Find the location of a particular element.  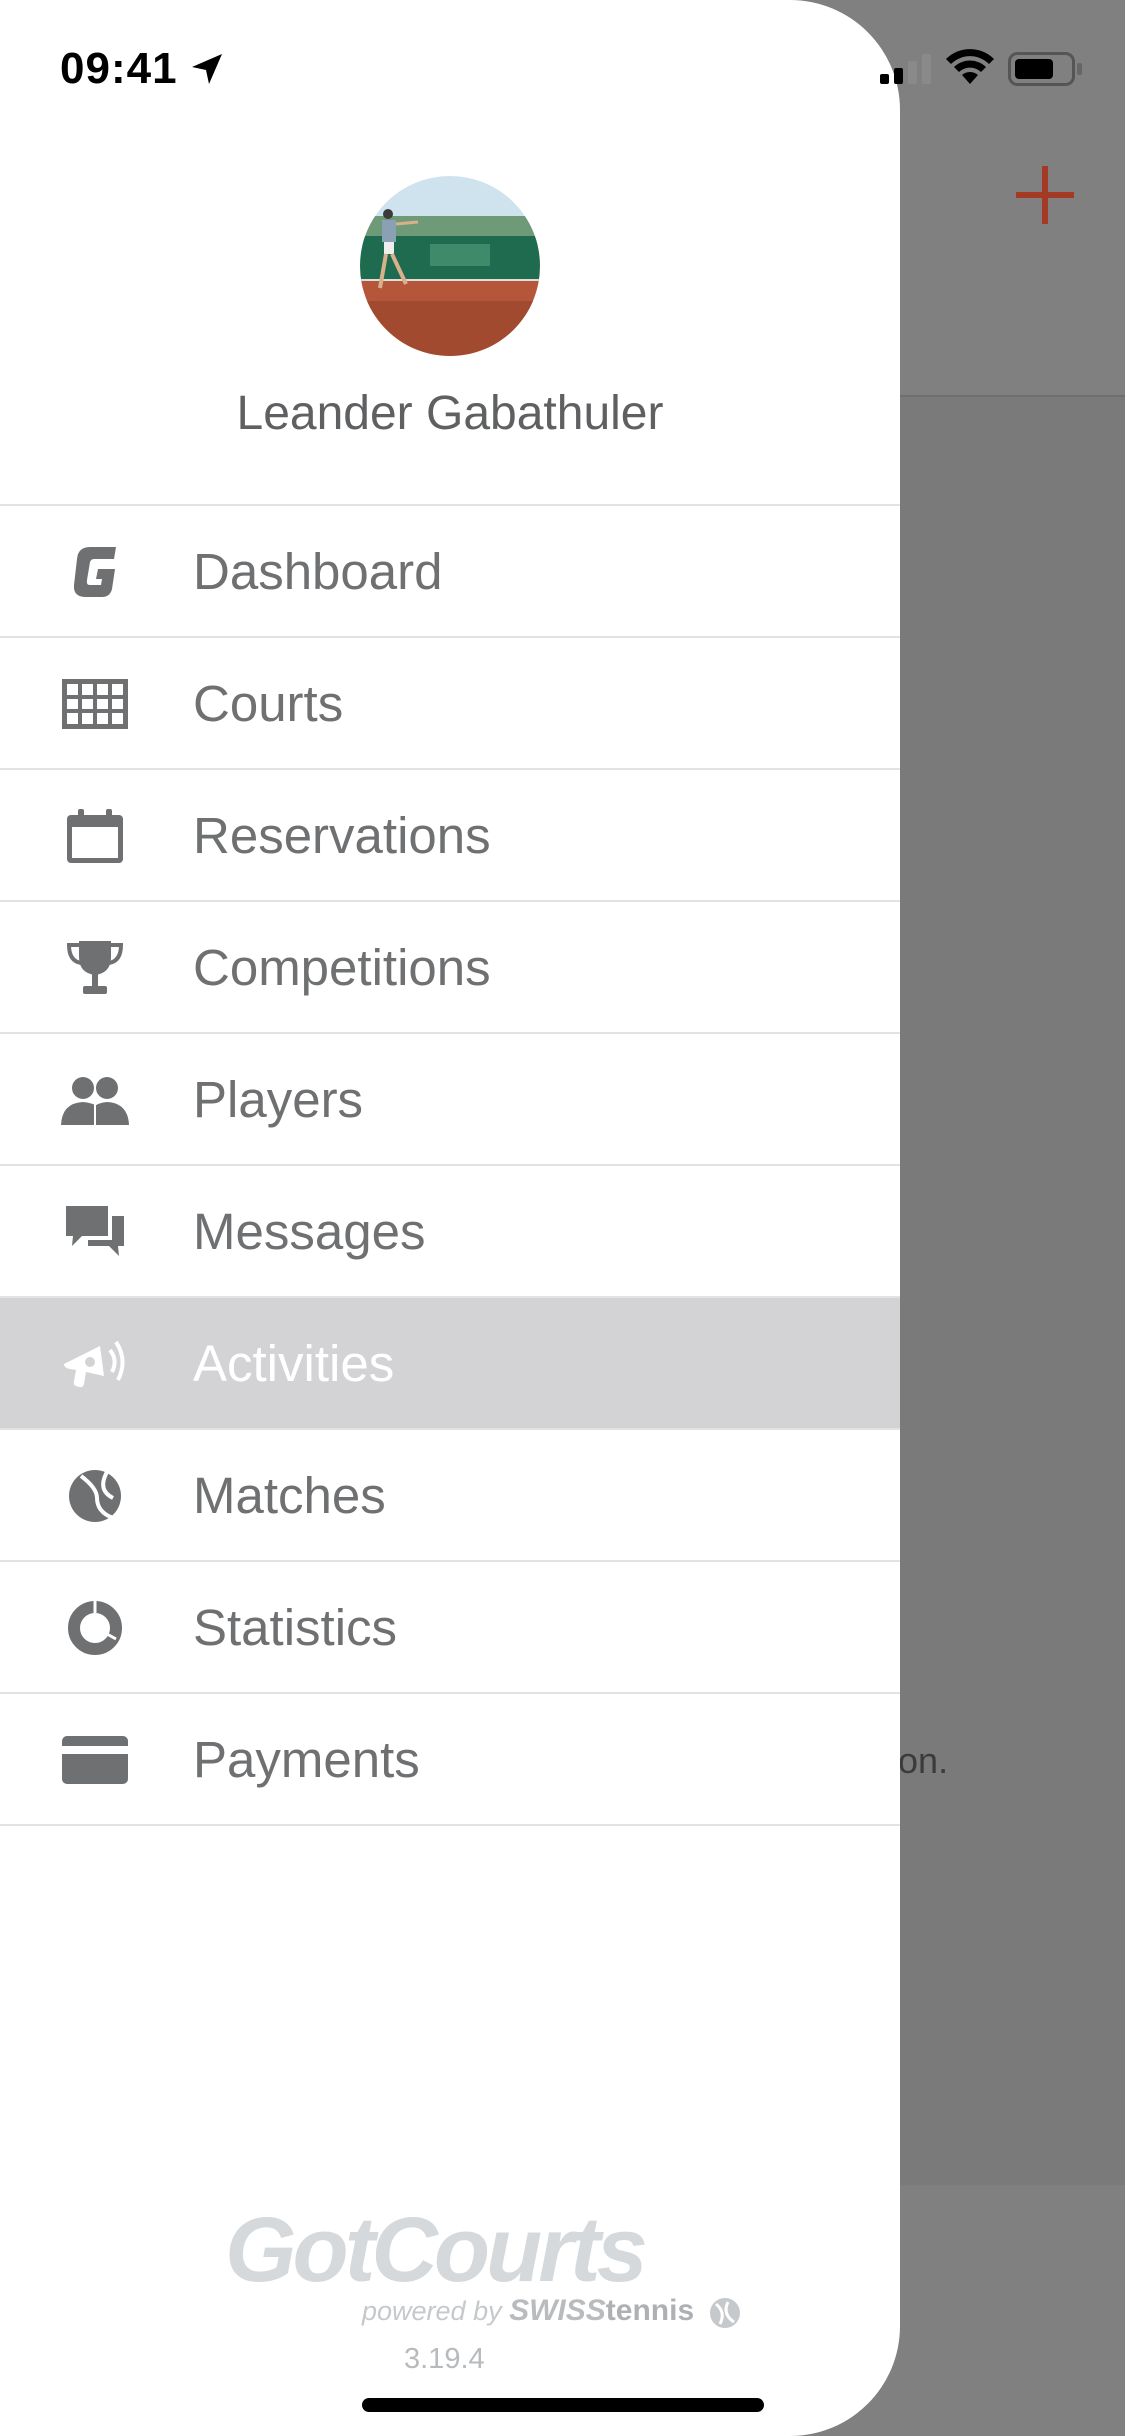

menu-label: Statistics is located at coordinates (295, 1627).